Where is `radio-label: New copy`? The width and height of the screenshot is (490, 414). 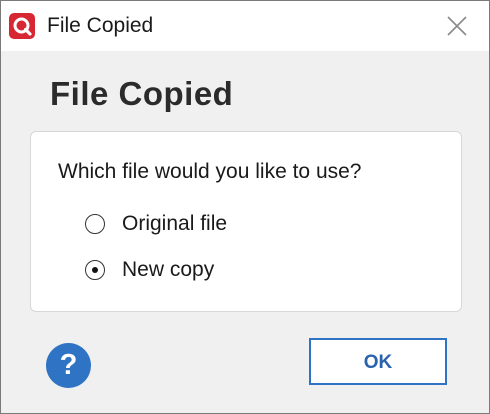 radio-label: New copy is located at coordinates (168, 269).